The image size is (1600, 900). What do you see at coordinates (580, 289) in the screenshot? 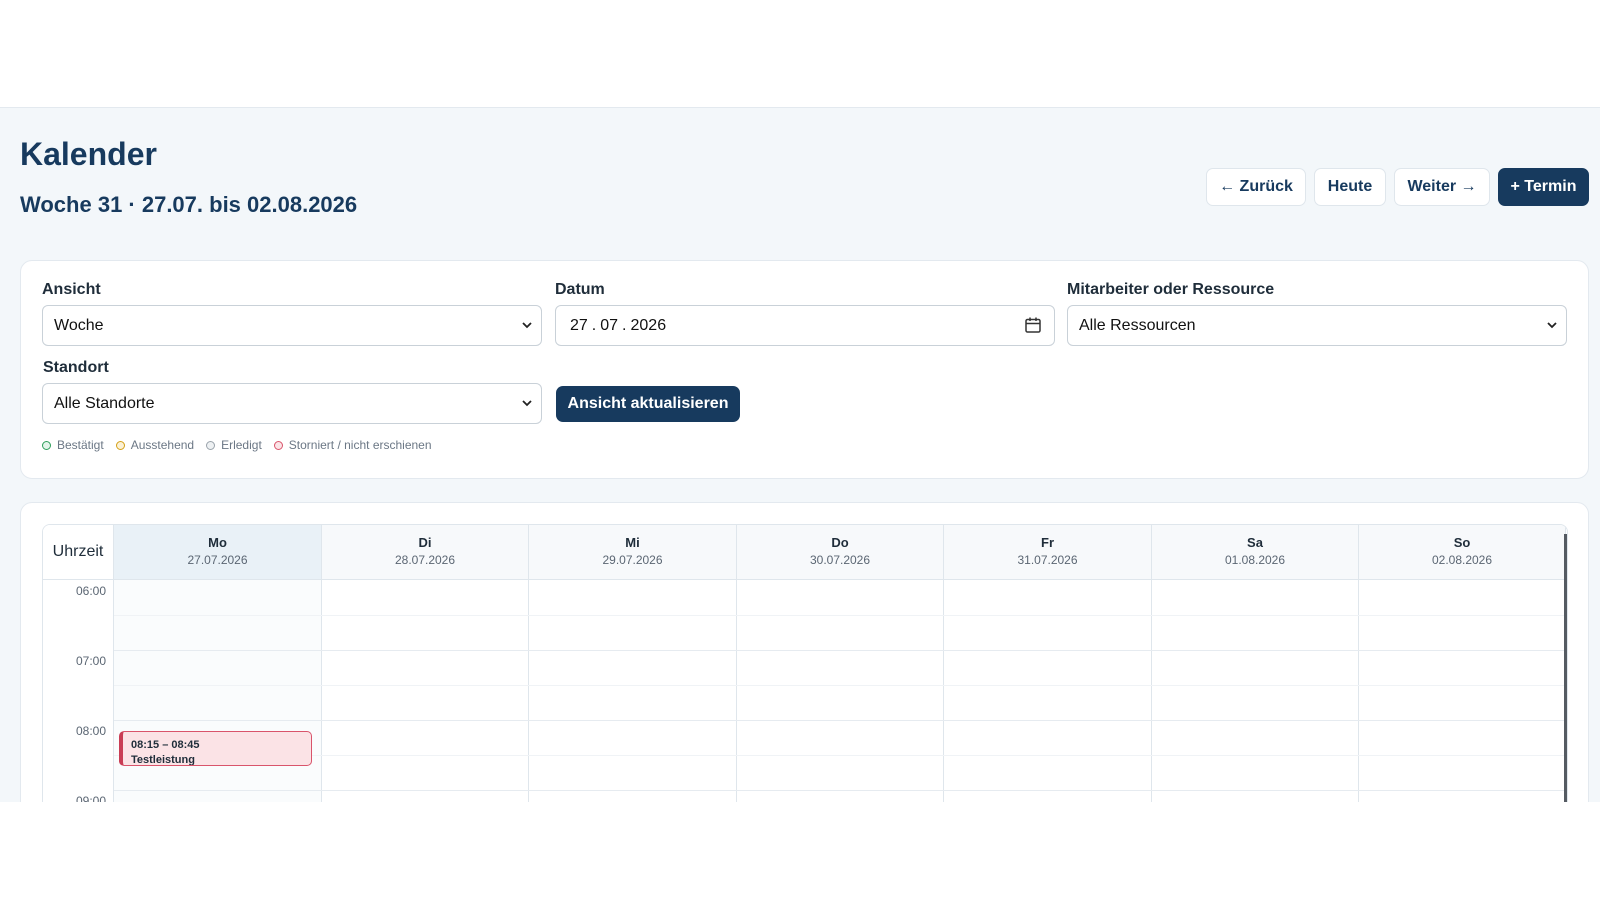
I see `date-label: Datum` at bounding box center [580, 289].